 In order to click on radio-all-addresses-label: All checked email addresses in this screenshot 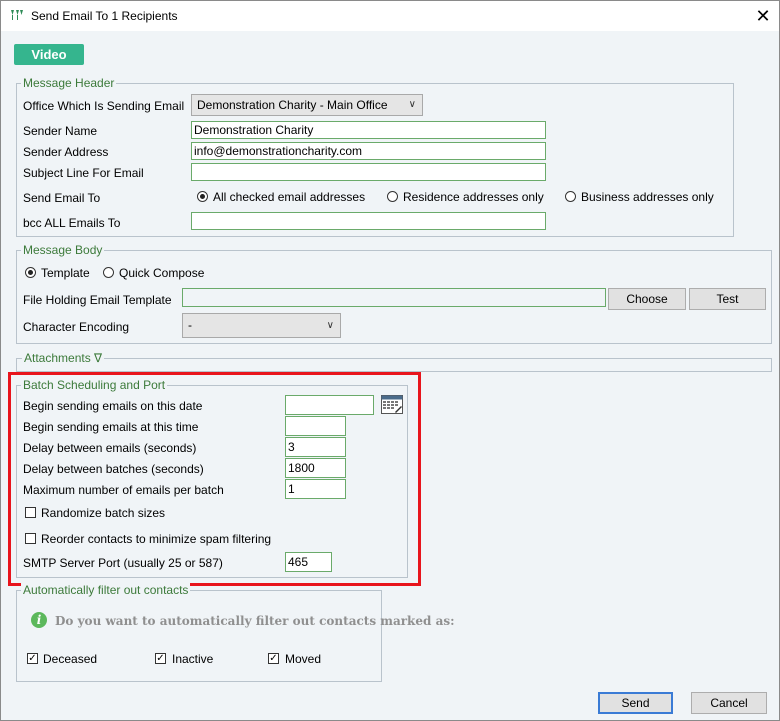, I will do `click(289, 197)`.